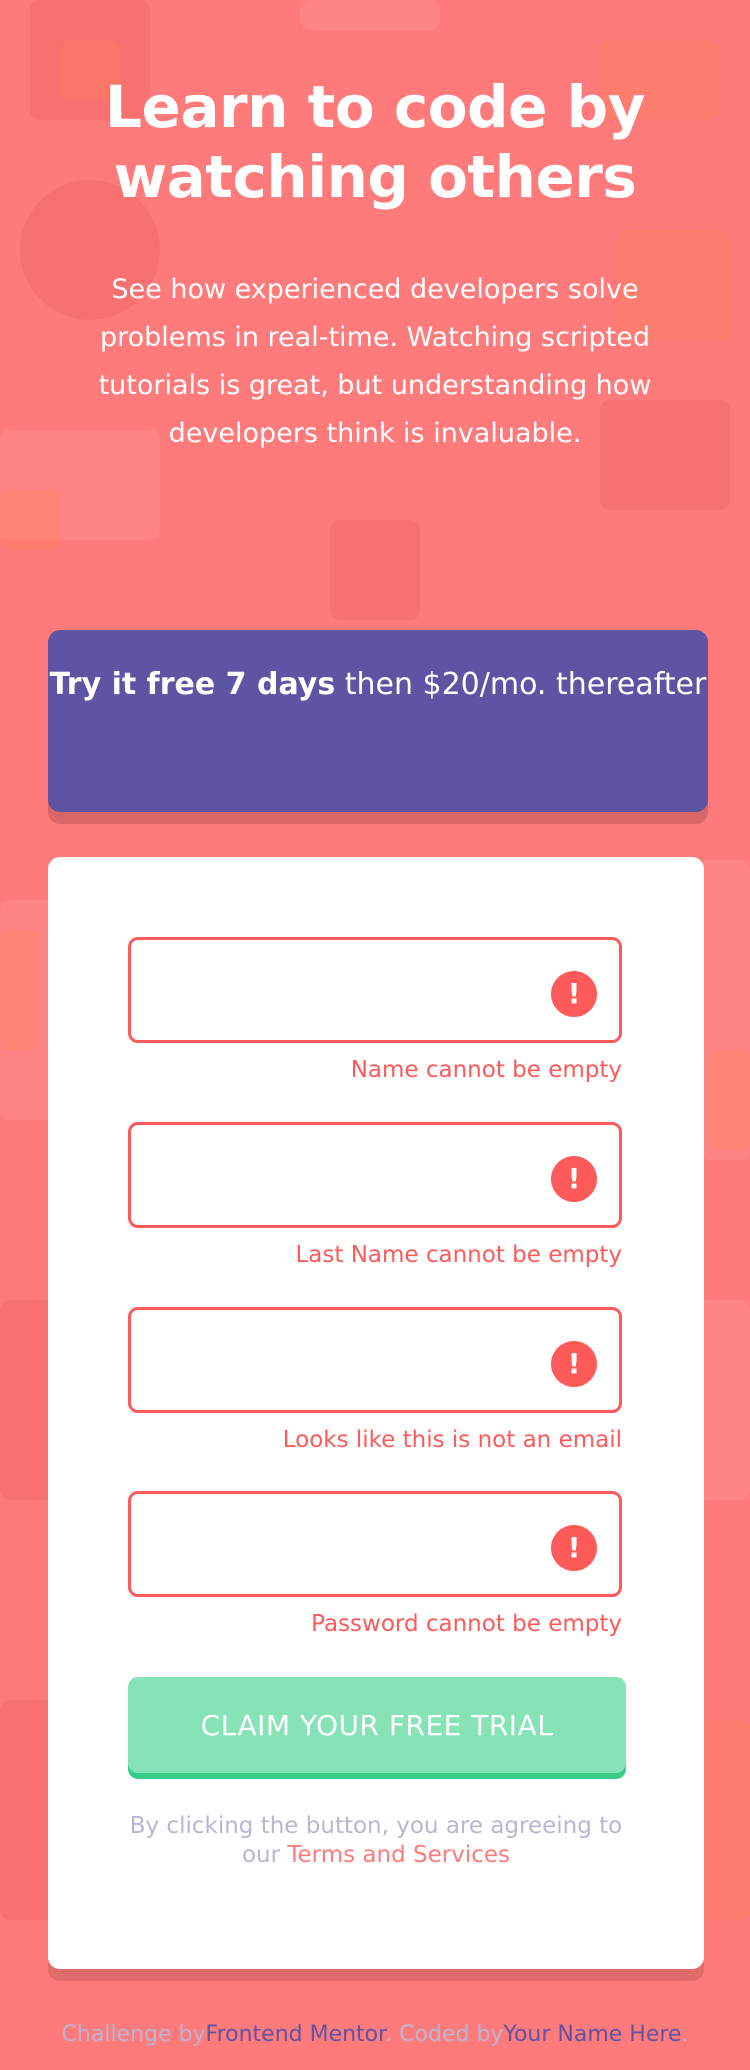  Describe the element at coordinates (398, 1855) in the screenshot. I see `terms-link: Terms and Services` at that location.